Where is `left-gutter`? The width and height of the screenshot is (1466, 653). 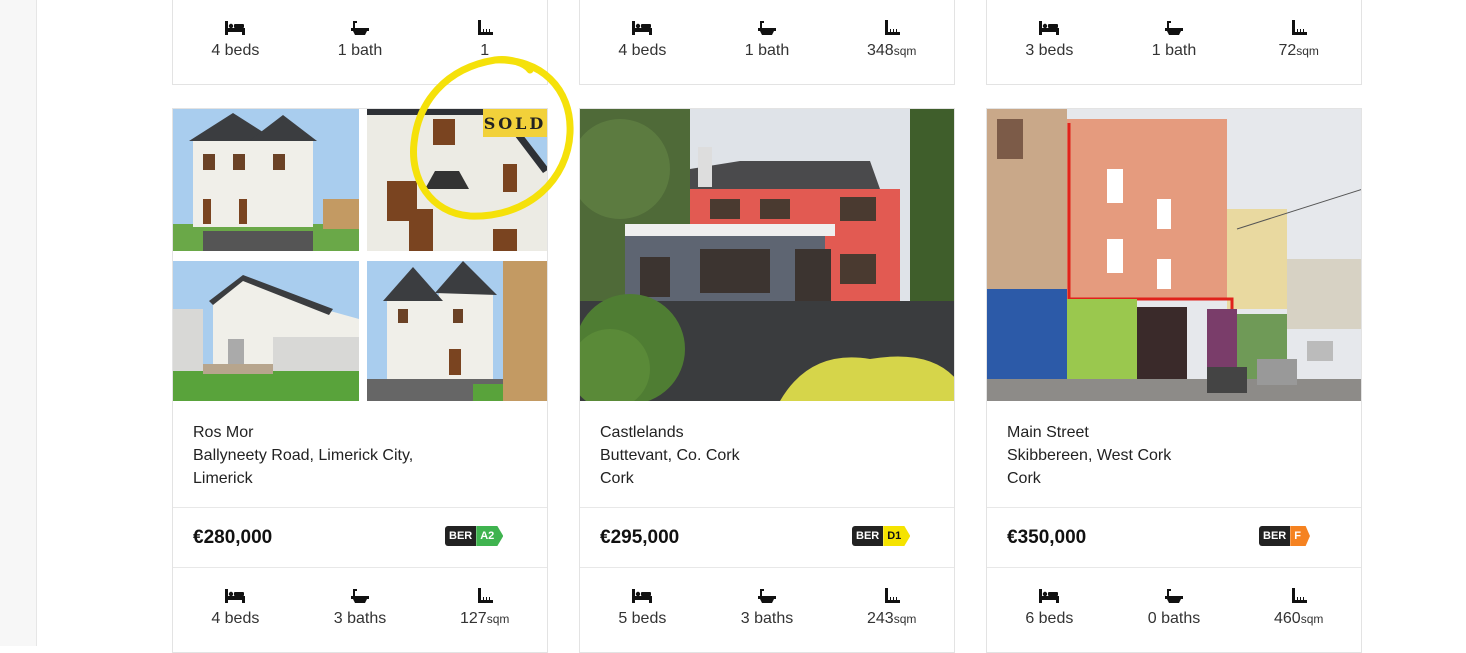 left-gutter is located at coordinates (18, 323).